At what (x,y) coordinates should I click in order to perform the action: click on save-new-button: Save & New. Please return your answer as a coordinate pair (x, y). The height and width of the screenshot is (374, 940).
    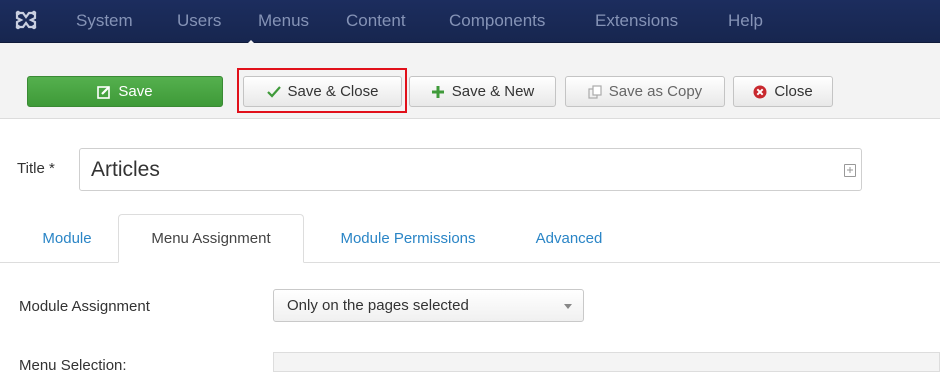
    Looking at the image, I should click on (482, 91).